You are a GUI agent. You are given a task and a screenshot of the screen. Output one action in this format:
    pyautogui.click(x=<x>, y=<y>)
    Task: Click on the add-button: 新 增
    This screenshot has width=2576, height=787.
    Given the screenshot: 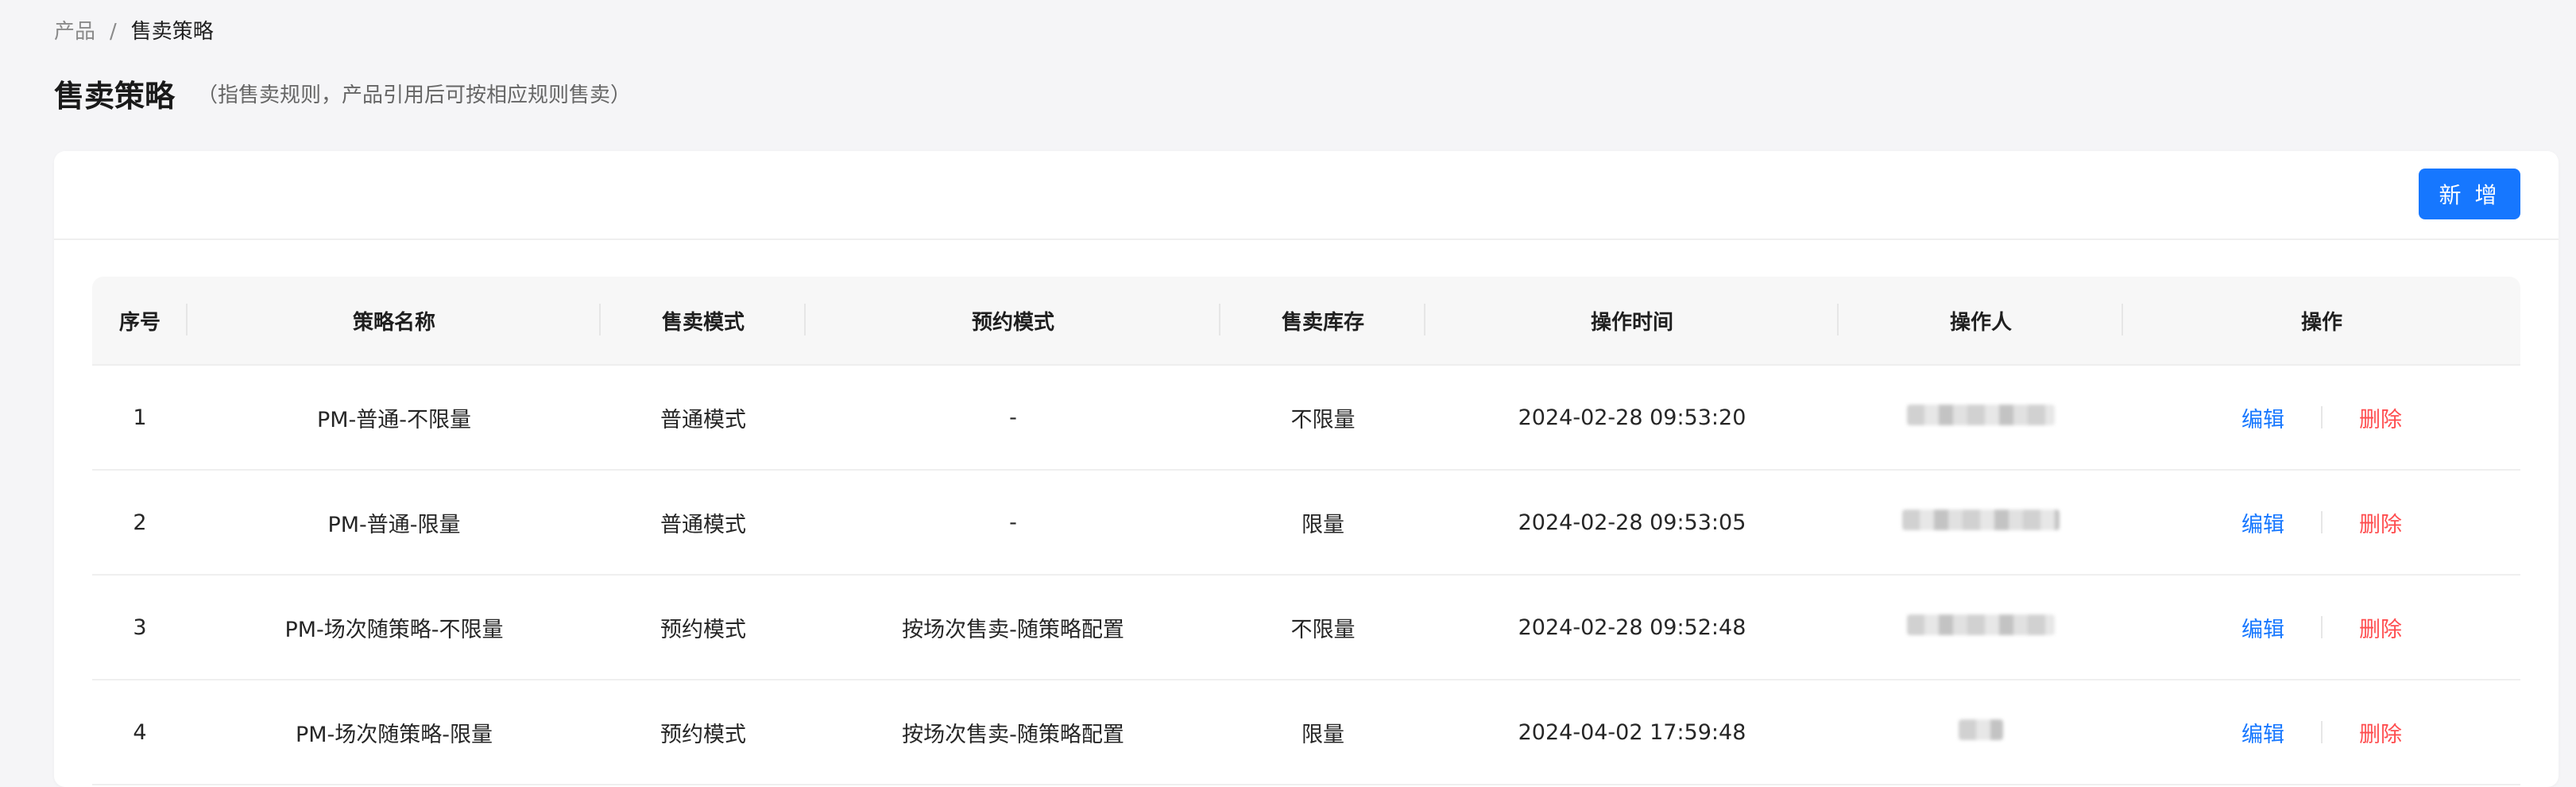 What is the action you would take?
    pyautogui.click(x=2469, y=194)
    